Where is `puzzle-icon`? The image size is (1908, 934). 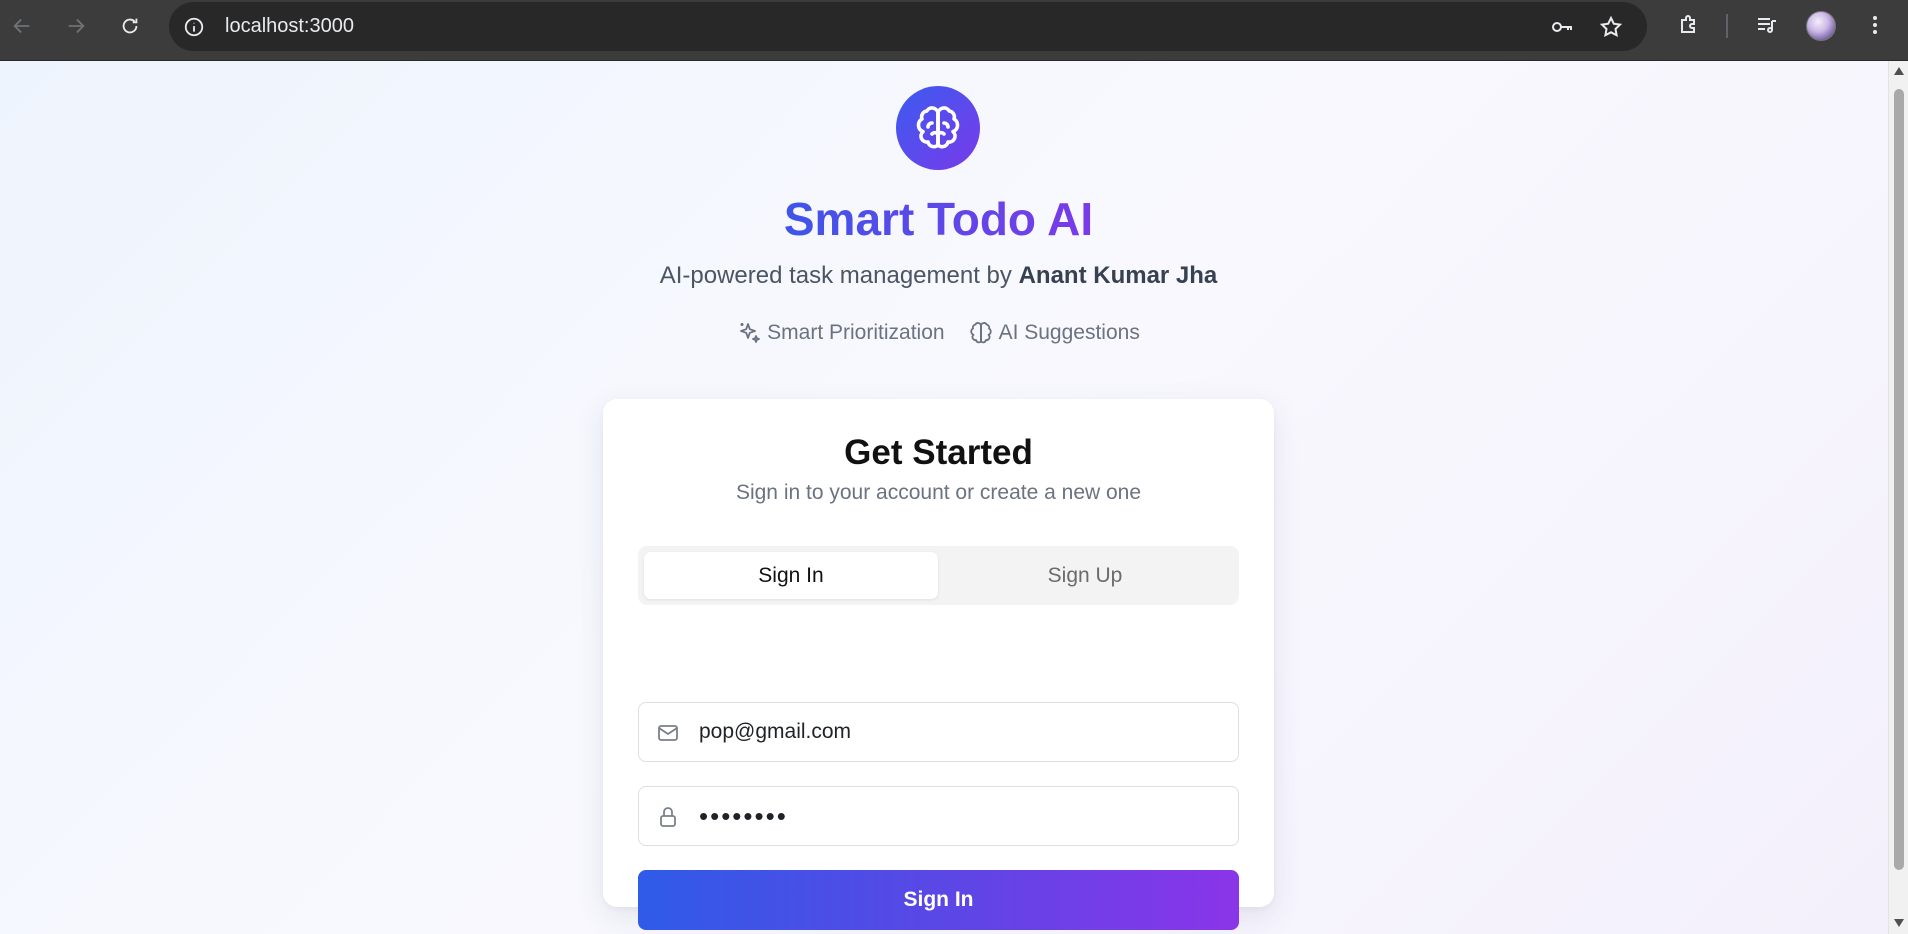 puzzle-icon is located at coordinates (1689, 25).